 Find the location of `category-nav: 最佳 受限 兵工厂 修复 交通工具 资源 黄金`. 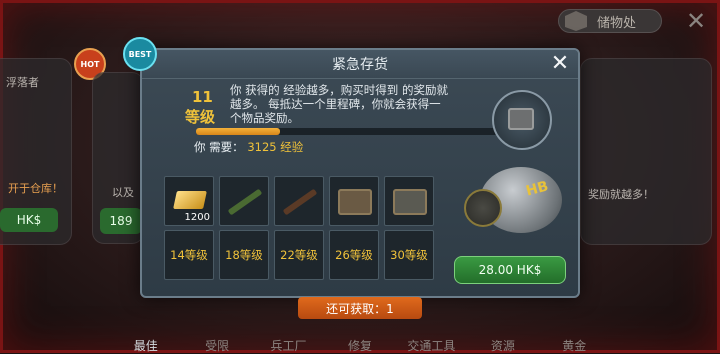

category-nav: 最佳 受限 兵工厂 修复 交通工具 资源 黄金 is located at coordinates (360, 336).